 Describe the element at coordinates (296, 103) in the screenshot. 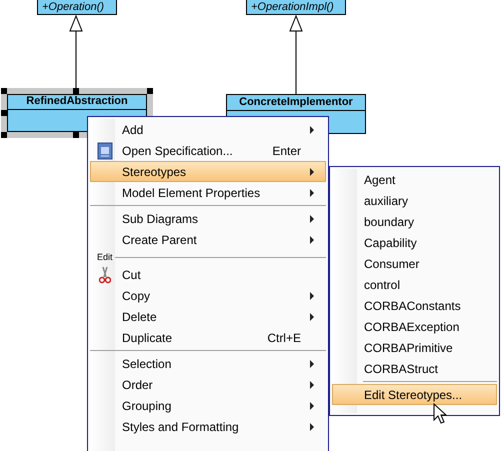

I see `class-name: ConcreteImplementor` at that location.